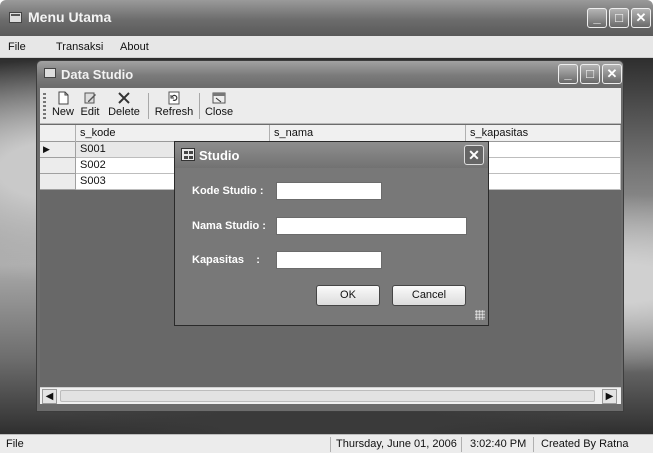 The height and width of the screenshot is (453, 653). What do you see at coordinates (17, 47) in the screenshot?
I see `menu-file: File` at bounding box center [17, 47].